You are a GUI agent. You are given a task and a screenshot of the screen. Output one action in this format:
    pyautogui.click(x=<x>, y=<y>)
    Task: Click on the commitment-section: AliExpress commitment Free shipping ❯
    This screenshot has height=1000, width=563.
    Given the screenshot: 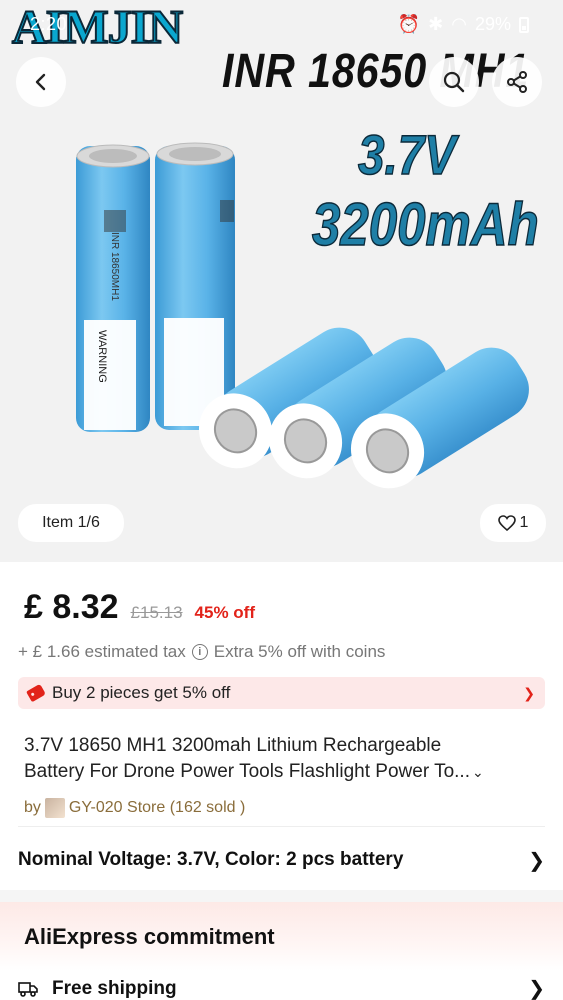 What is the action you would take?
    pyautogui.click(x=281, y=951)
    